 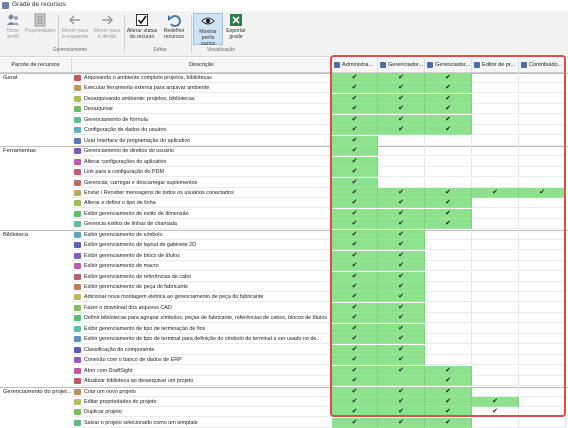 What do you see at coordinates (142, 26) in the screenshot?
I see `toggle-status-button: Alterar status do recurso` at bounding box center [142, 26].